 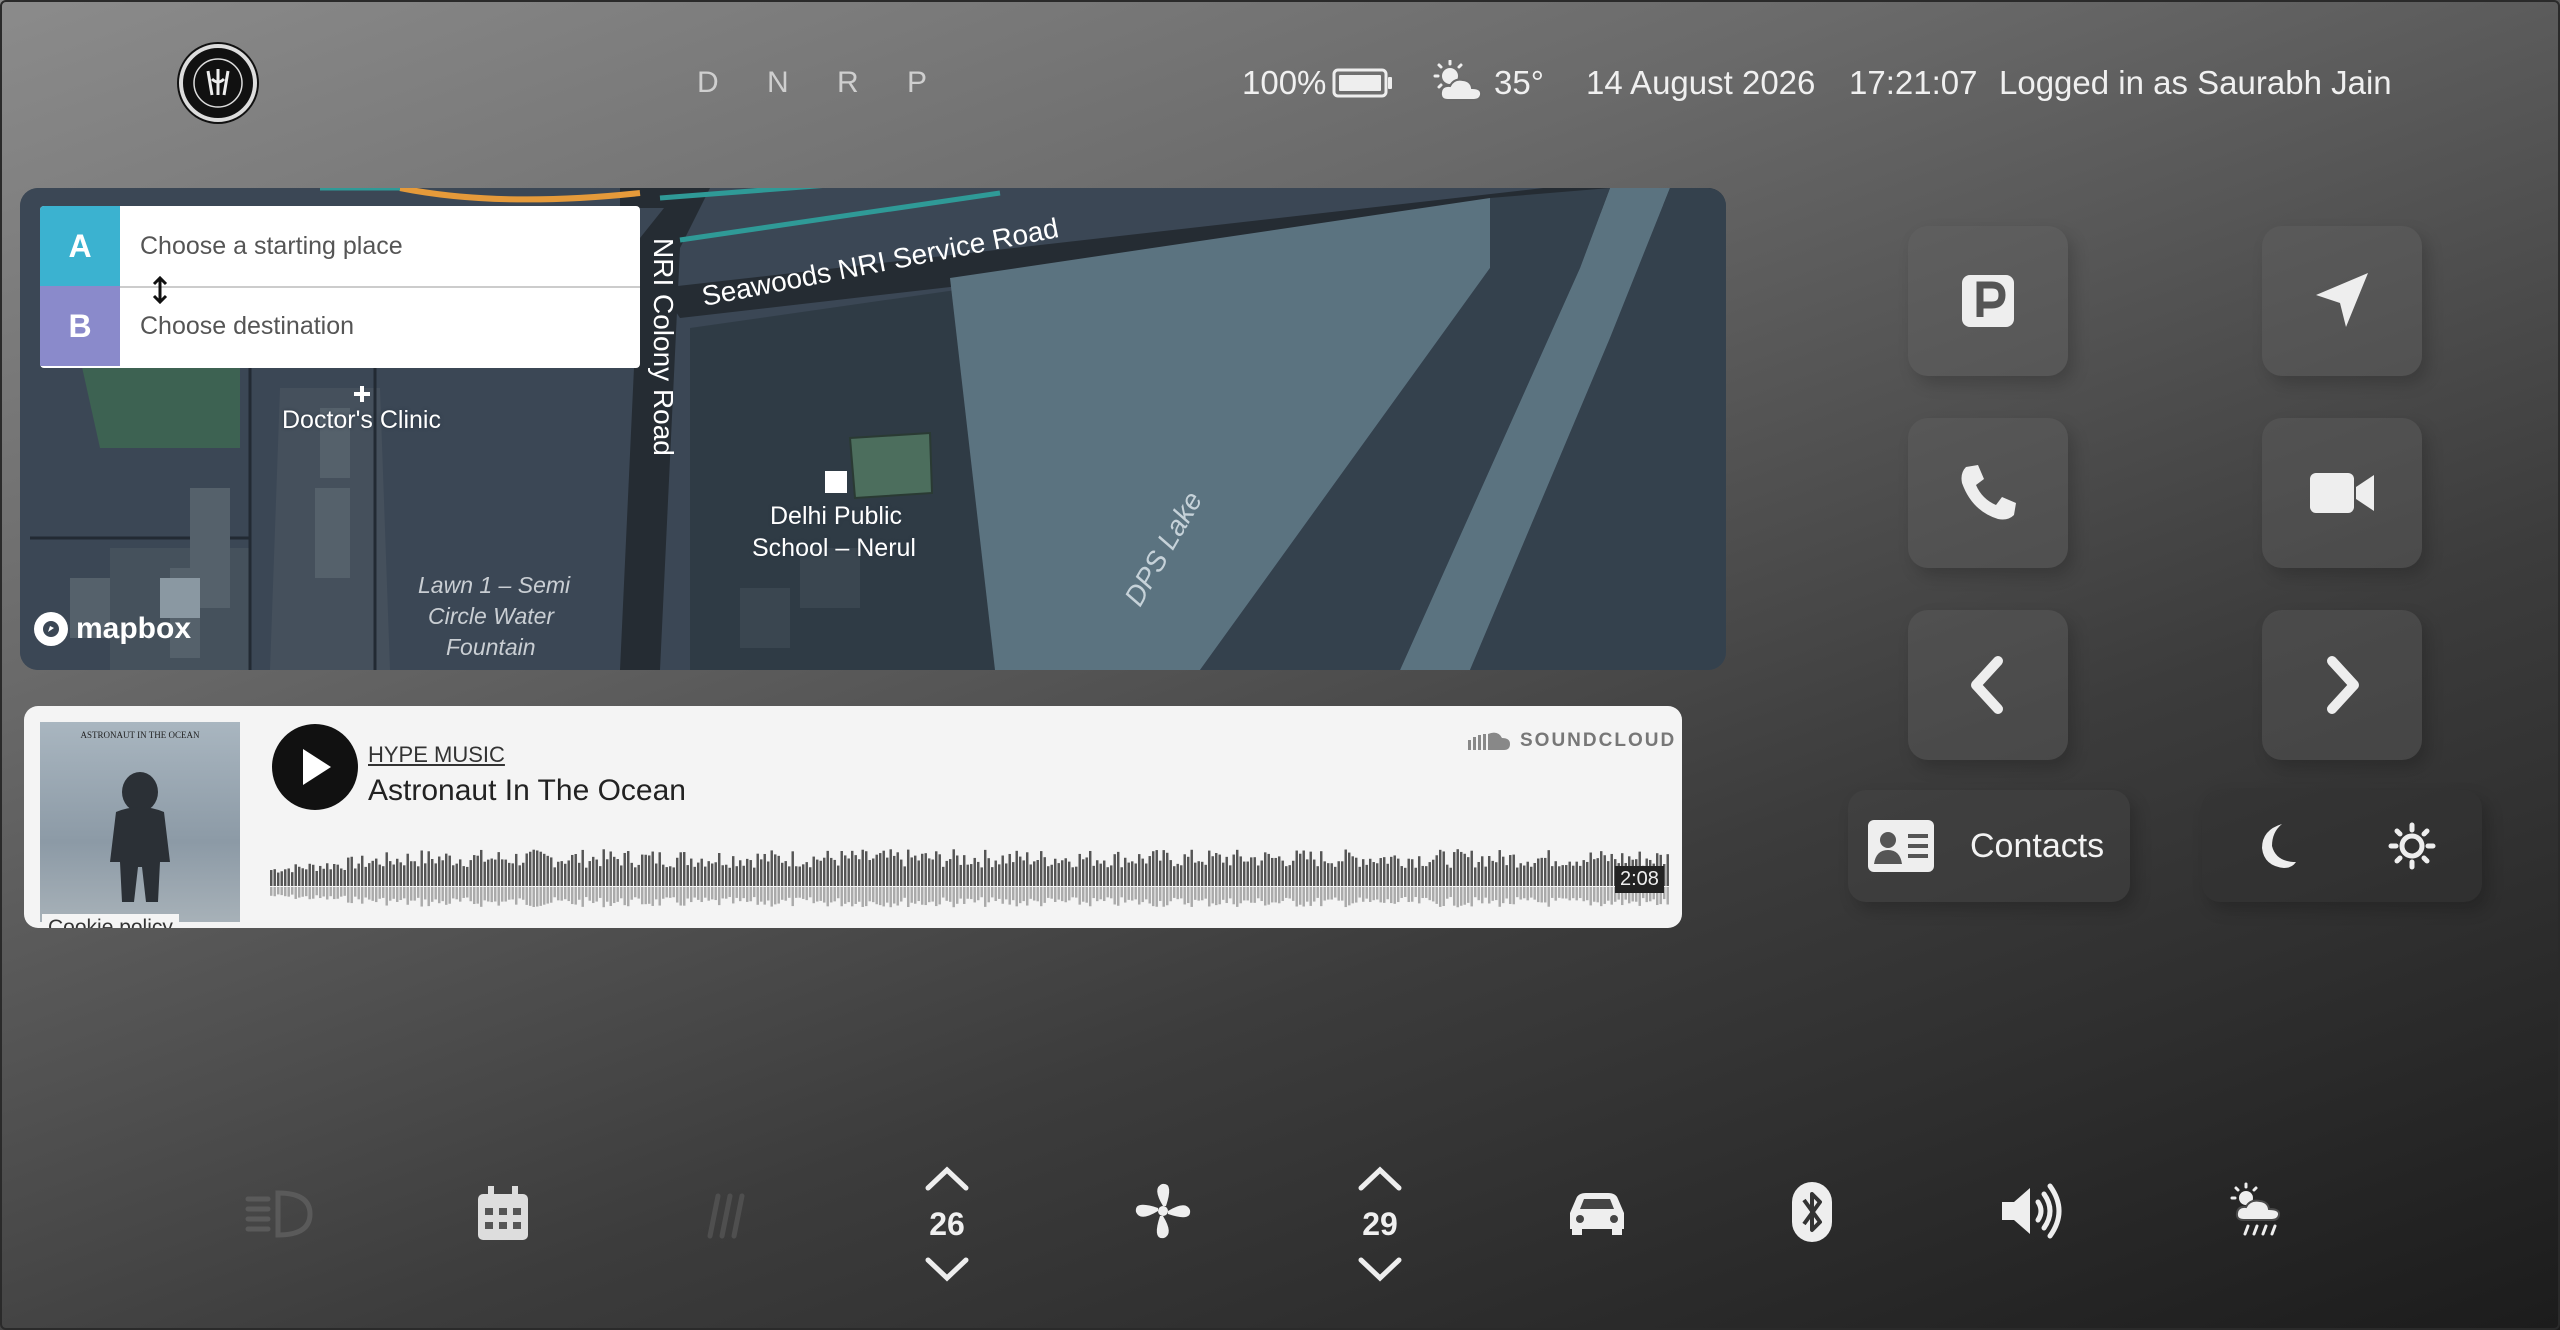 What do you see at coordinates (1163, 1211) in the screenshot?
I see `fan-button` at bounding box center [1163, 1211].